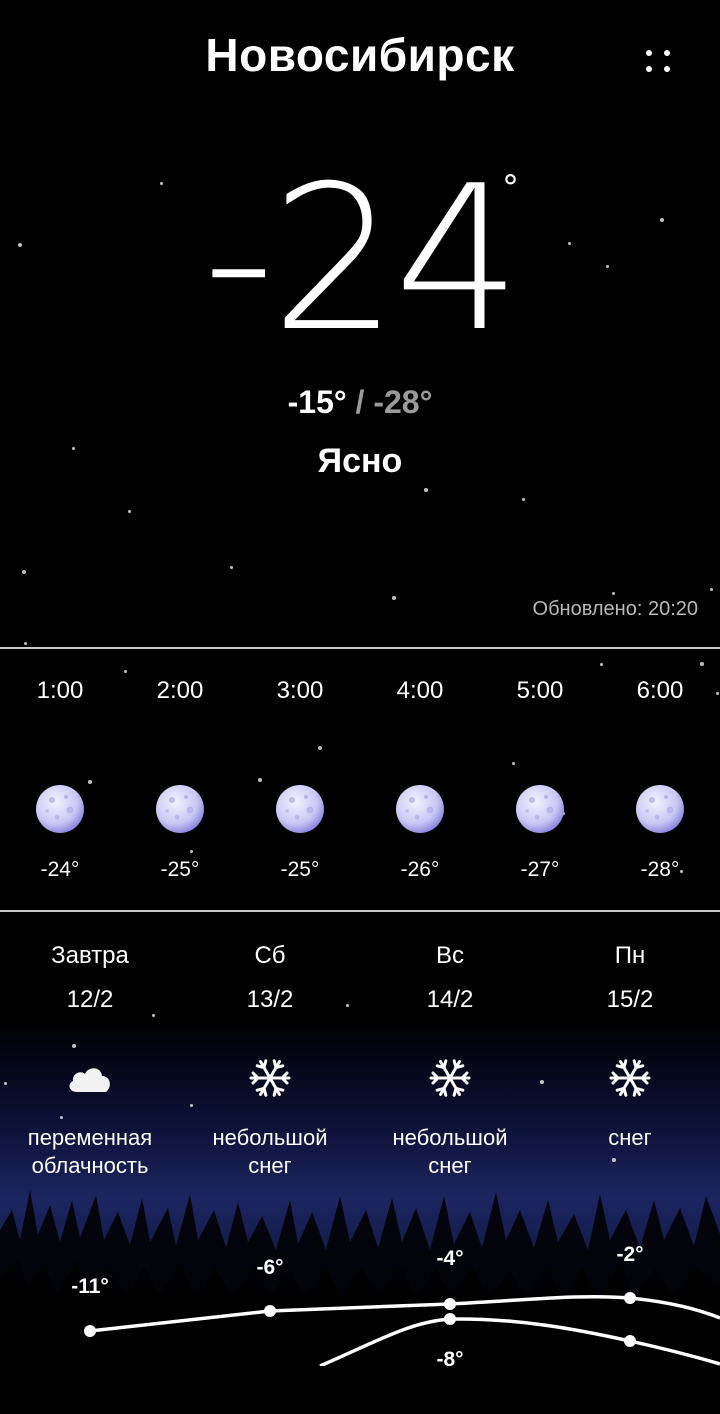  Describe the element at coordinates (180, 690) in the screenshot. I see `hour-time: 2:00` at that location.